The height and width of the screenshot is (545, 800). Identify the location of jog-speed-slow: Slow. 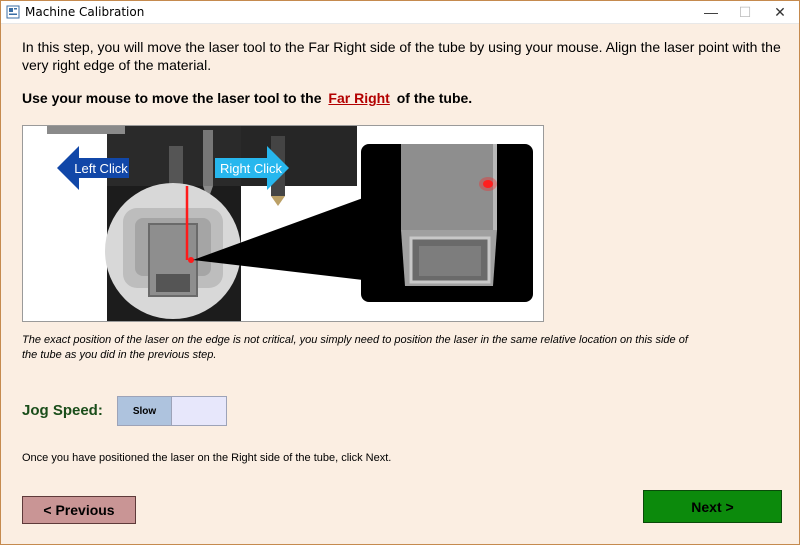
(145, 411).